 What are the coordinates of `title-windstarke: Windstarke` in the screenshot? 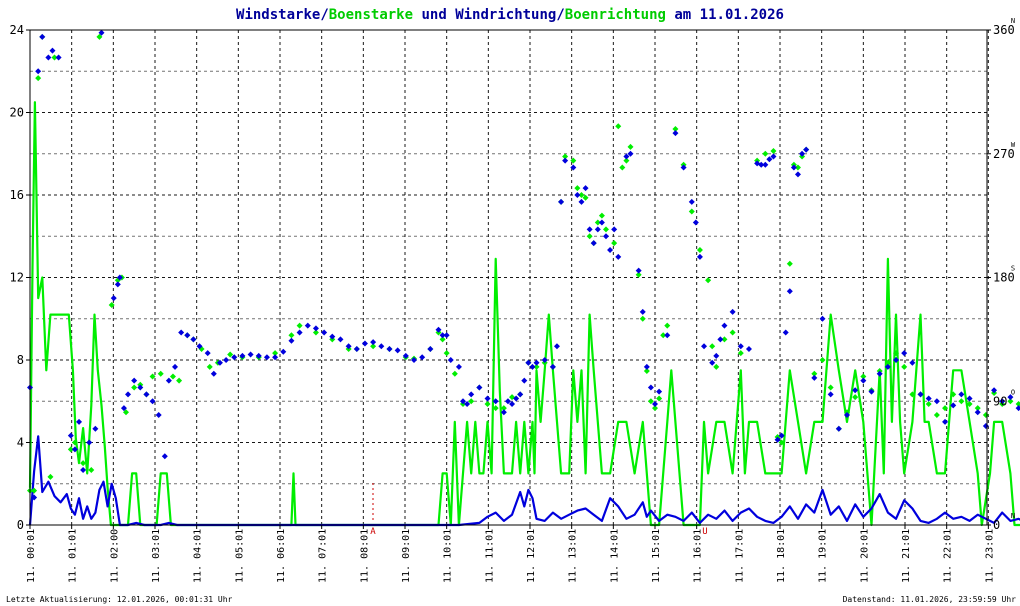 It's located at (278, 15).